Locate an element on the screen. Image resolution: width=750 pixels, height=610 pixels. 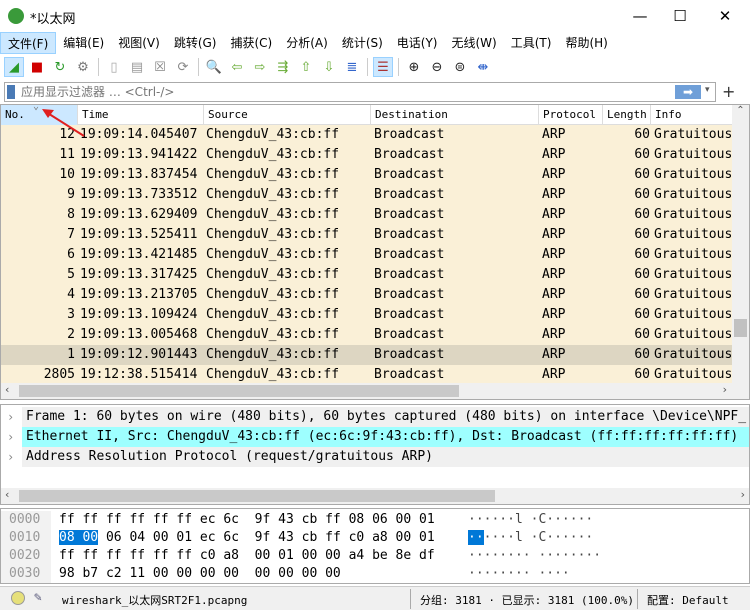
menu-item: 跳转(G) is located at coordinates (195, 43).